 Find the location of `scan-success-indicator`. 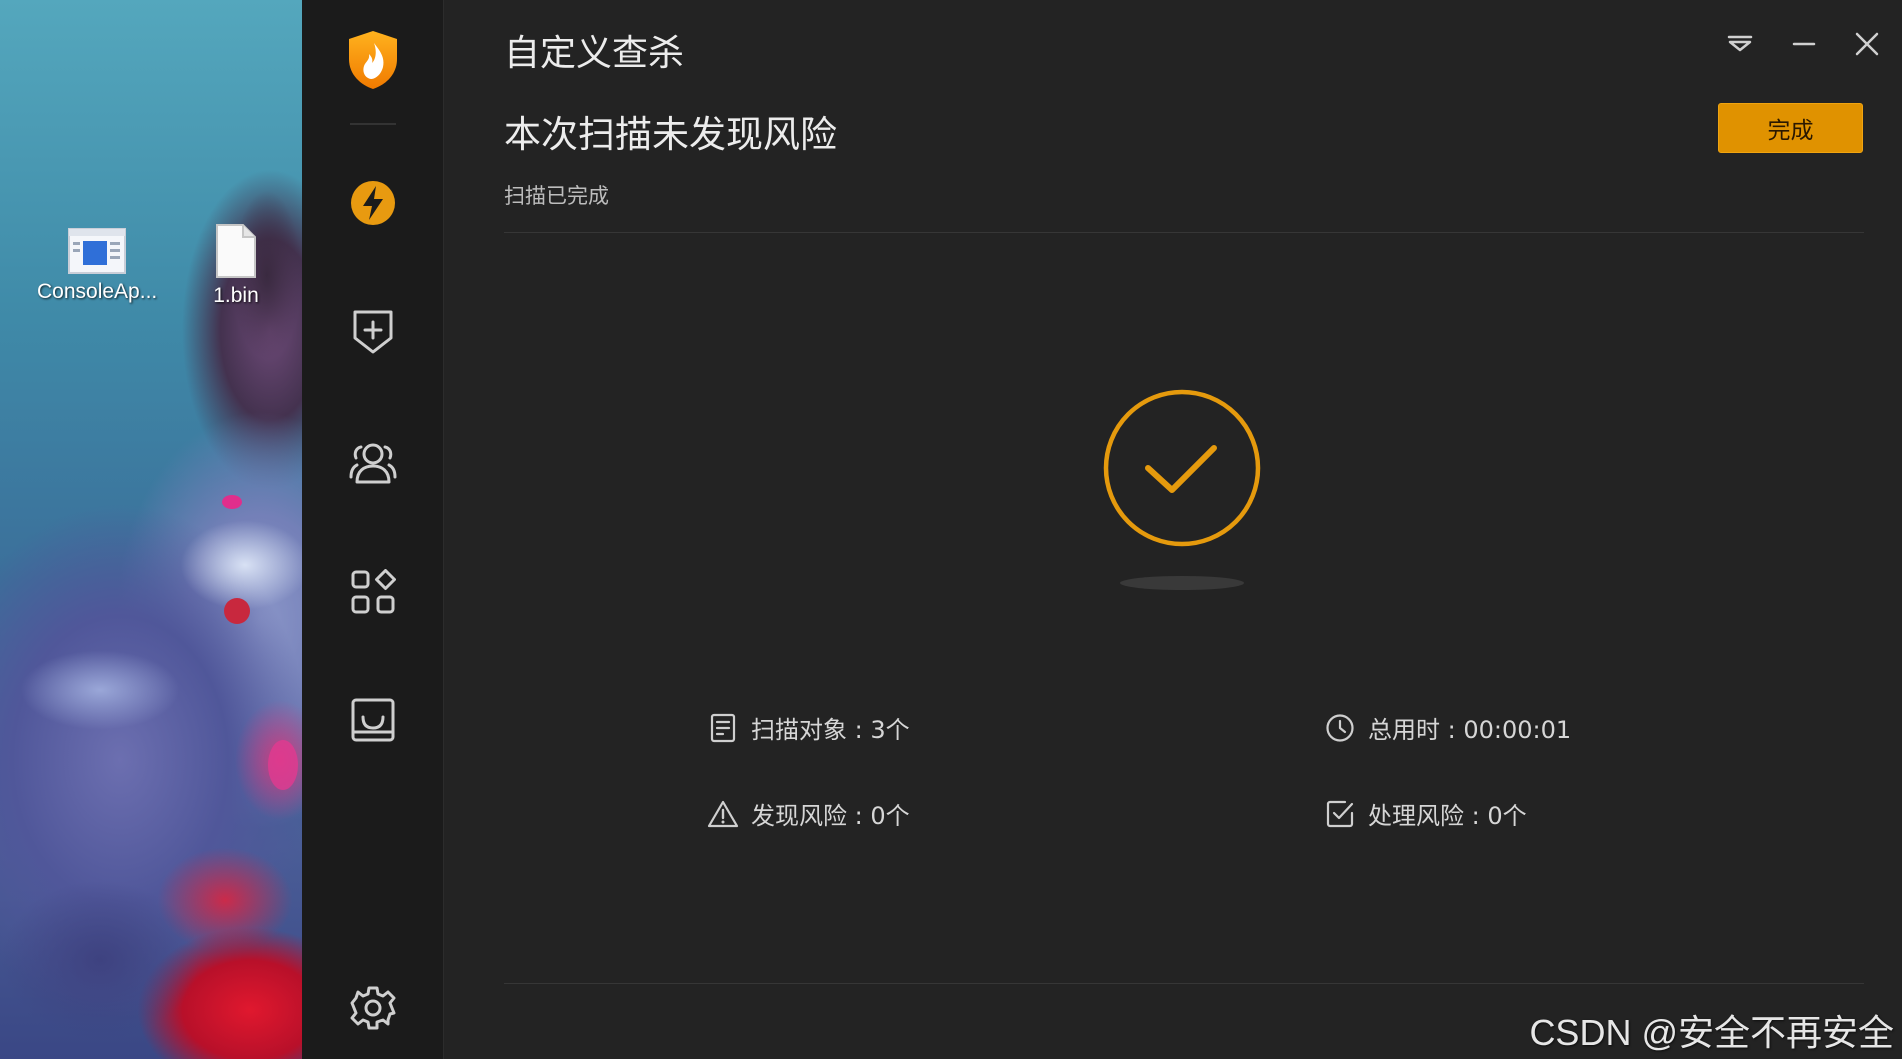

scan-success-indicator is located at coordinates (1182, 470).